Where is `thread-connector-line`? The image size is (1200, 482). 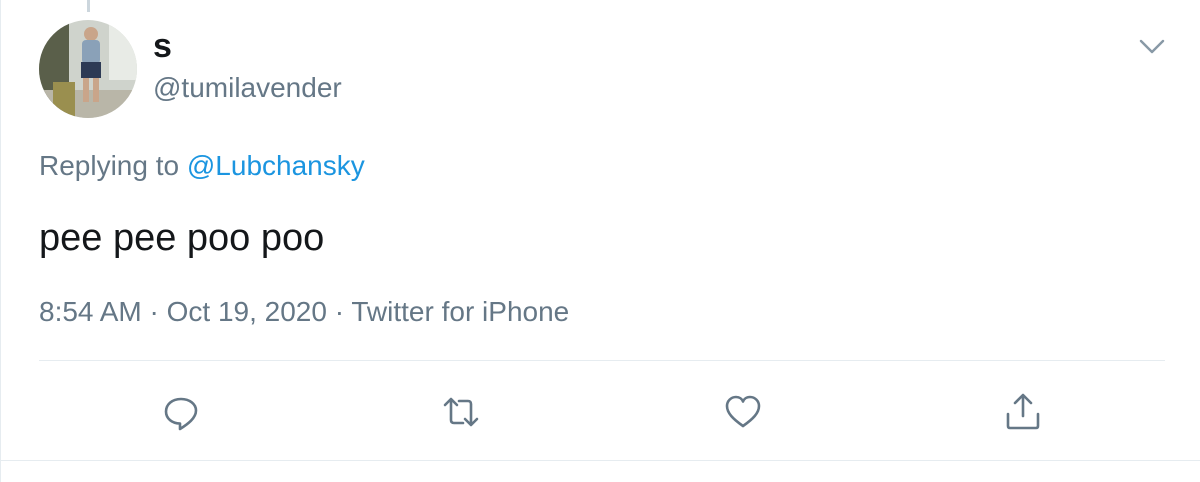
thread-connector-line is located at coordinates (88, 6).